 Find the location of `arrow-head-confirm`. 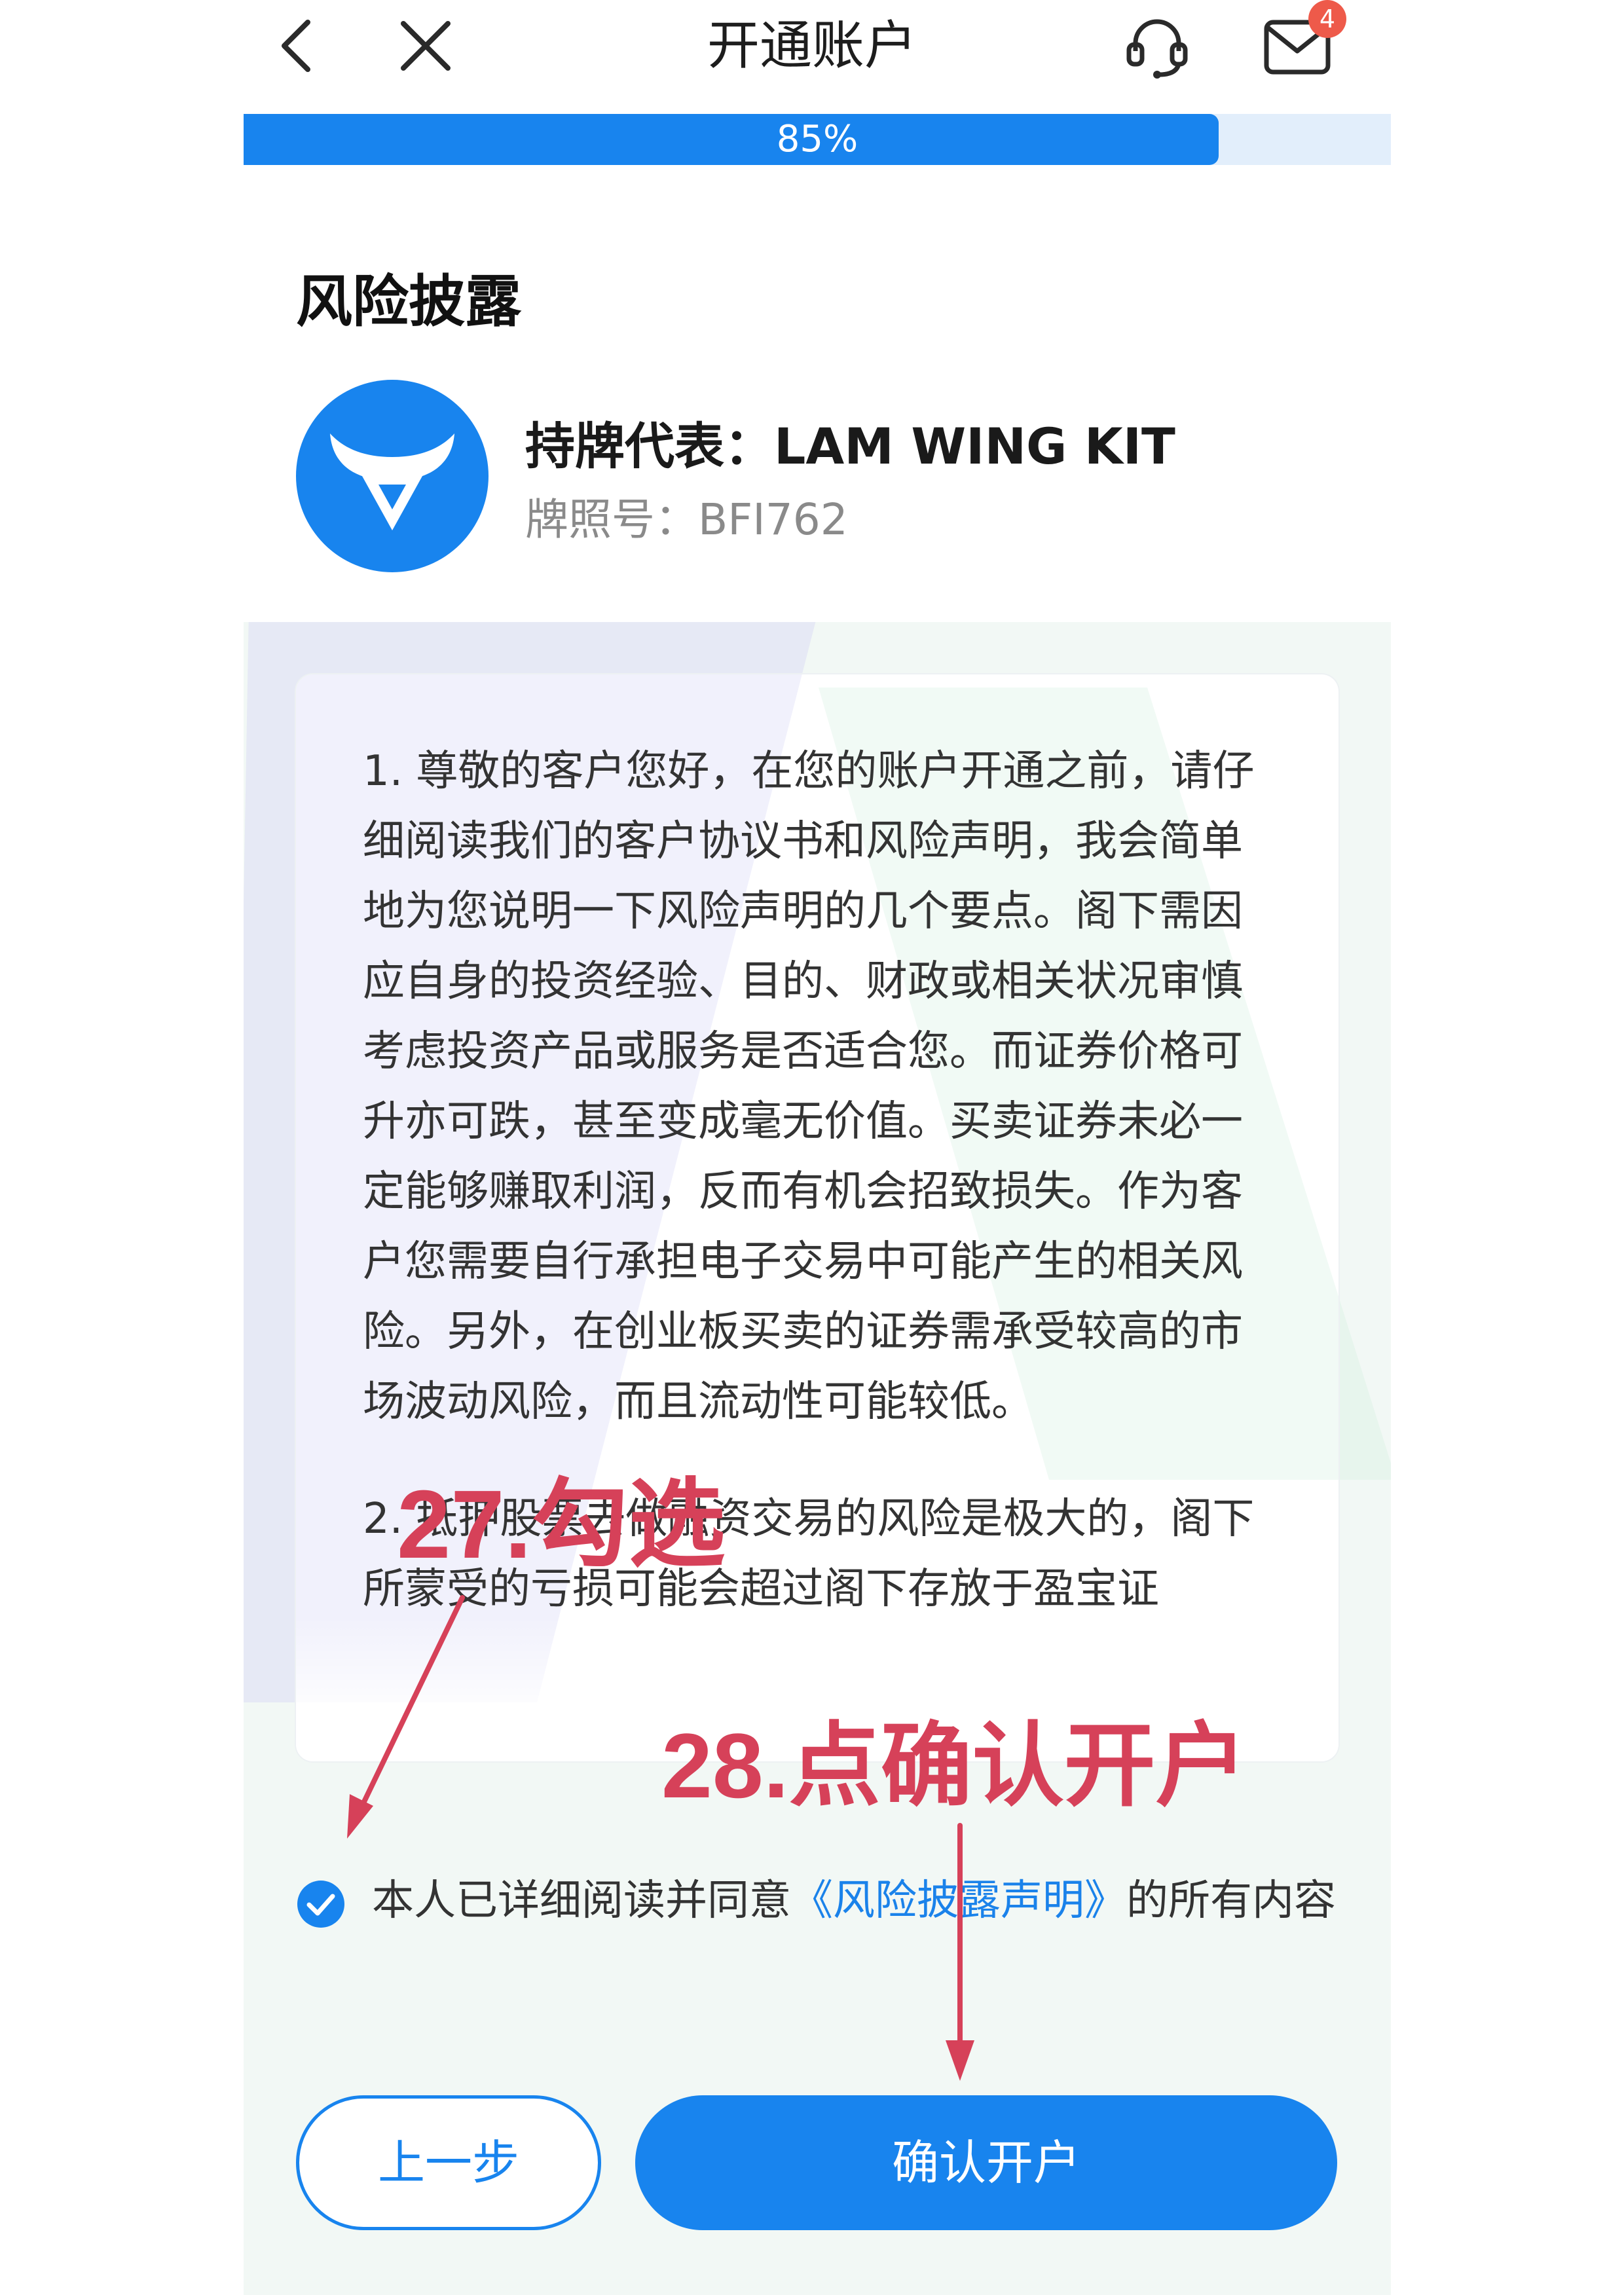

arrow-head-confirm is located at coordinates (960, 2060).